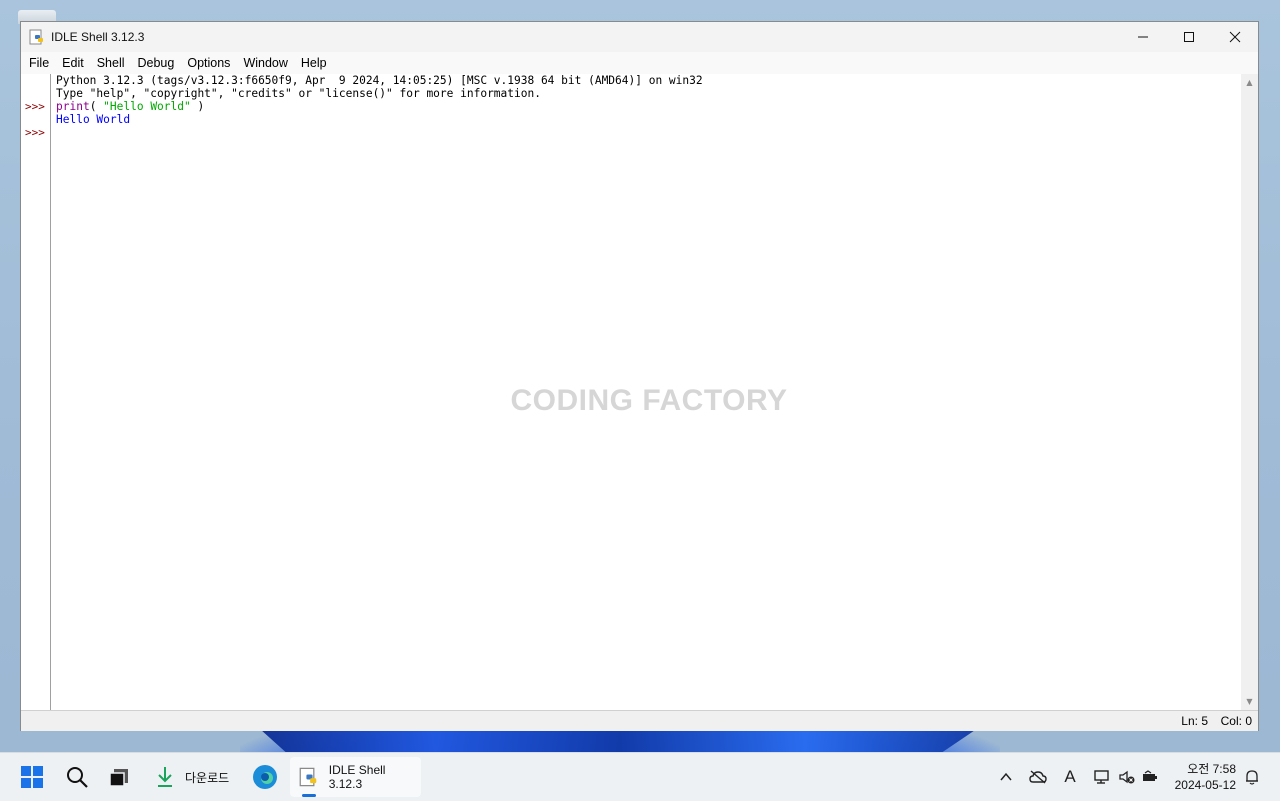 The image size is (1280, 801). What do you see at coordinates (39, 63) in the screenshot?
I see `menu-file: File` at bounding box center [39, 63].